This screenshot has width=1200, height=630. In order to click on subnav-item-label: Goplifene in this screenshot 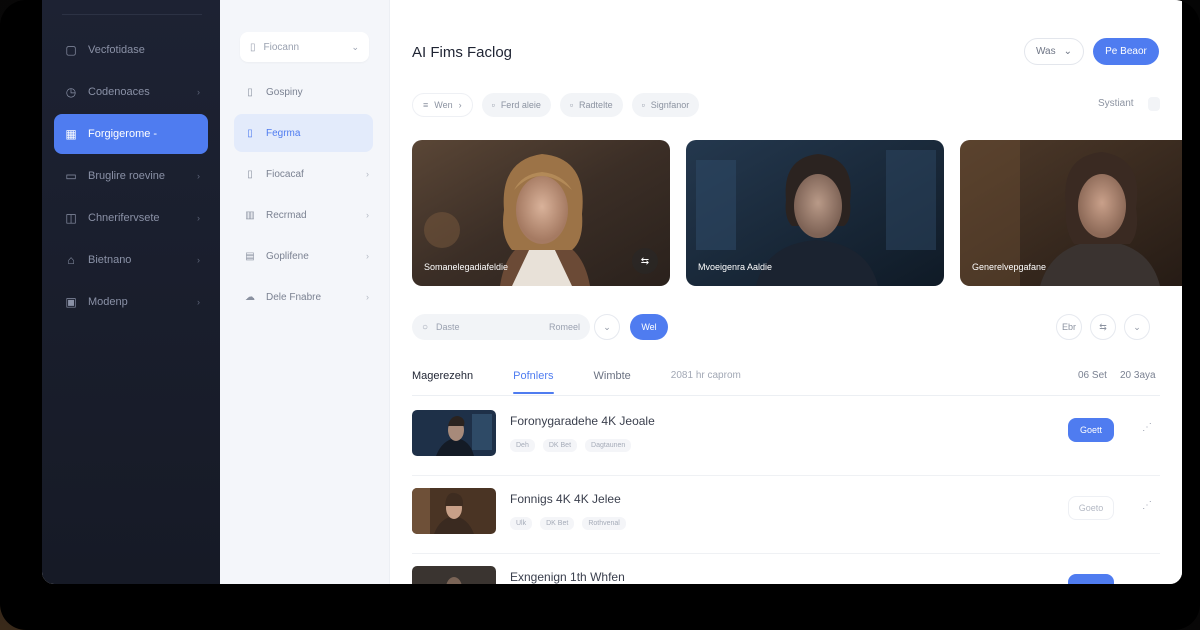, I will do `click(287, 256)`.